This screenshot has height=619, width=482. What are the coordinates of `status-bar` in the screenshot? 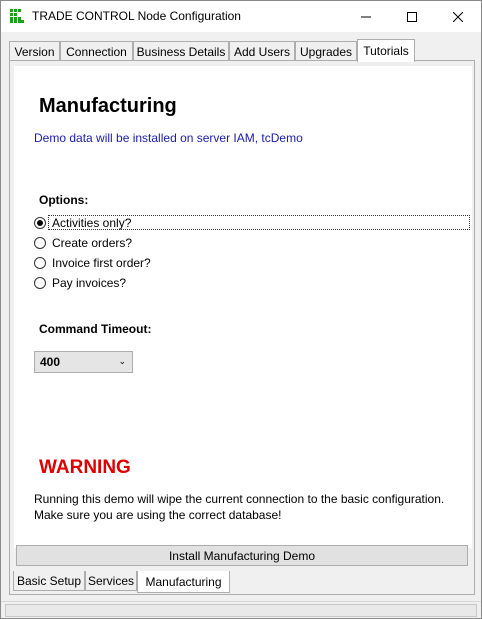 It's located at (241, 609).